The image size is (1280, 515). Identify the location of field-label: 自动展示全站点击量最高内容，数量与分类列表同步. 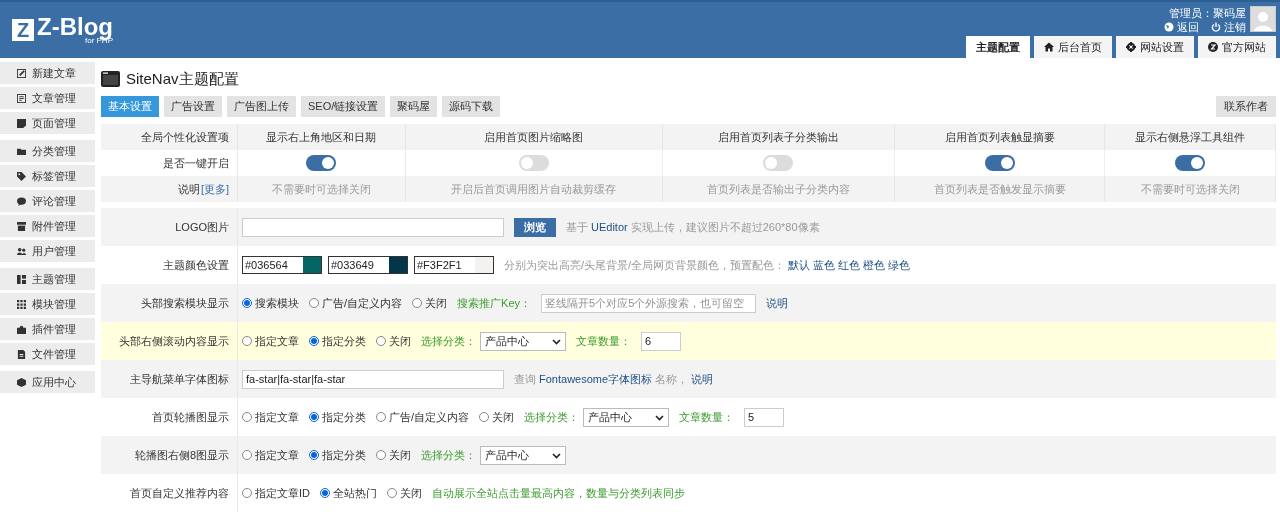
(558, 493).